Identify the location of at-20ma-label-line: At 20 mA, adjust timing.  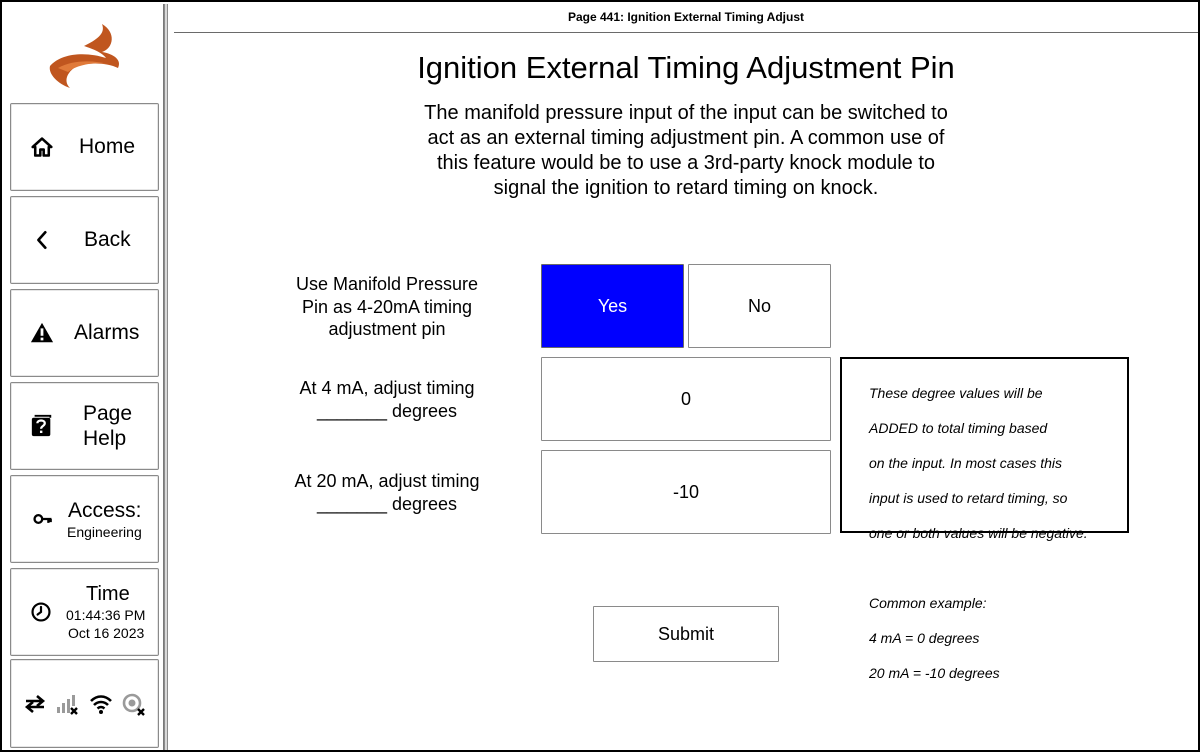
(387, 481).